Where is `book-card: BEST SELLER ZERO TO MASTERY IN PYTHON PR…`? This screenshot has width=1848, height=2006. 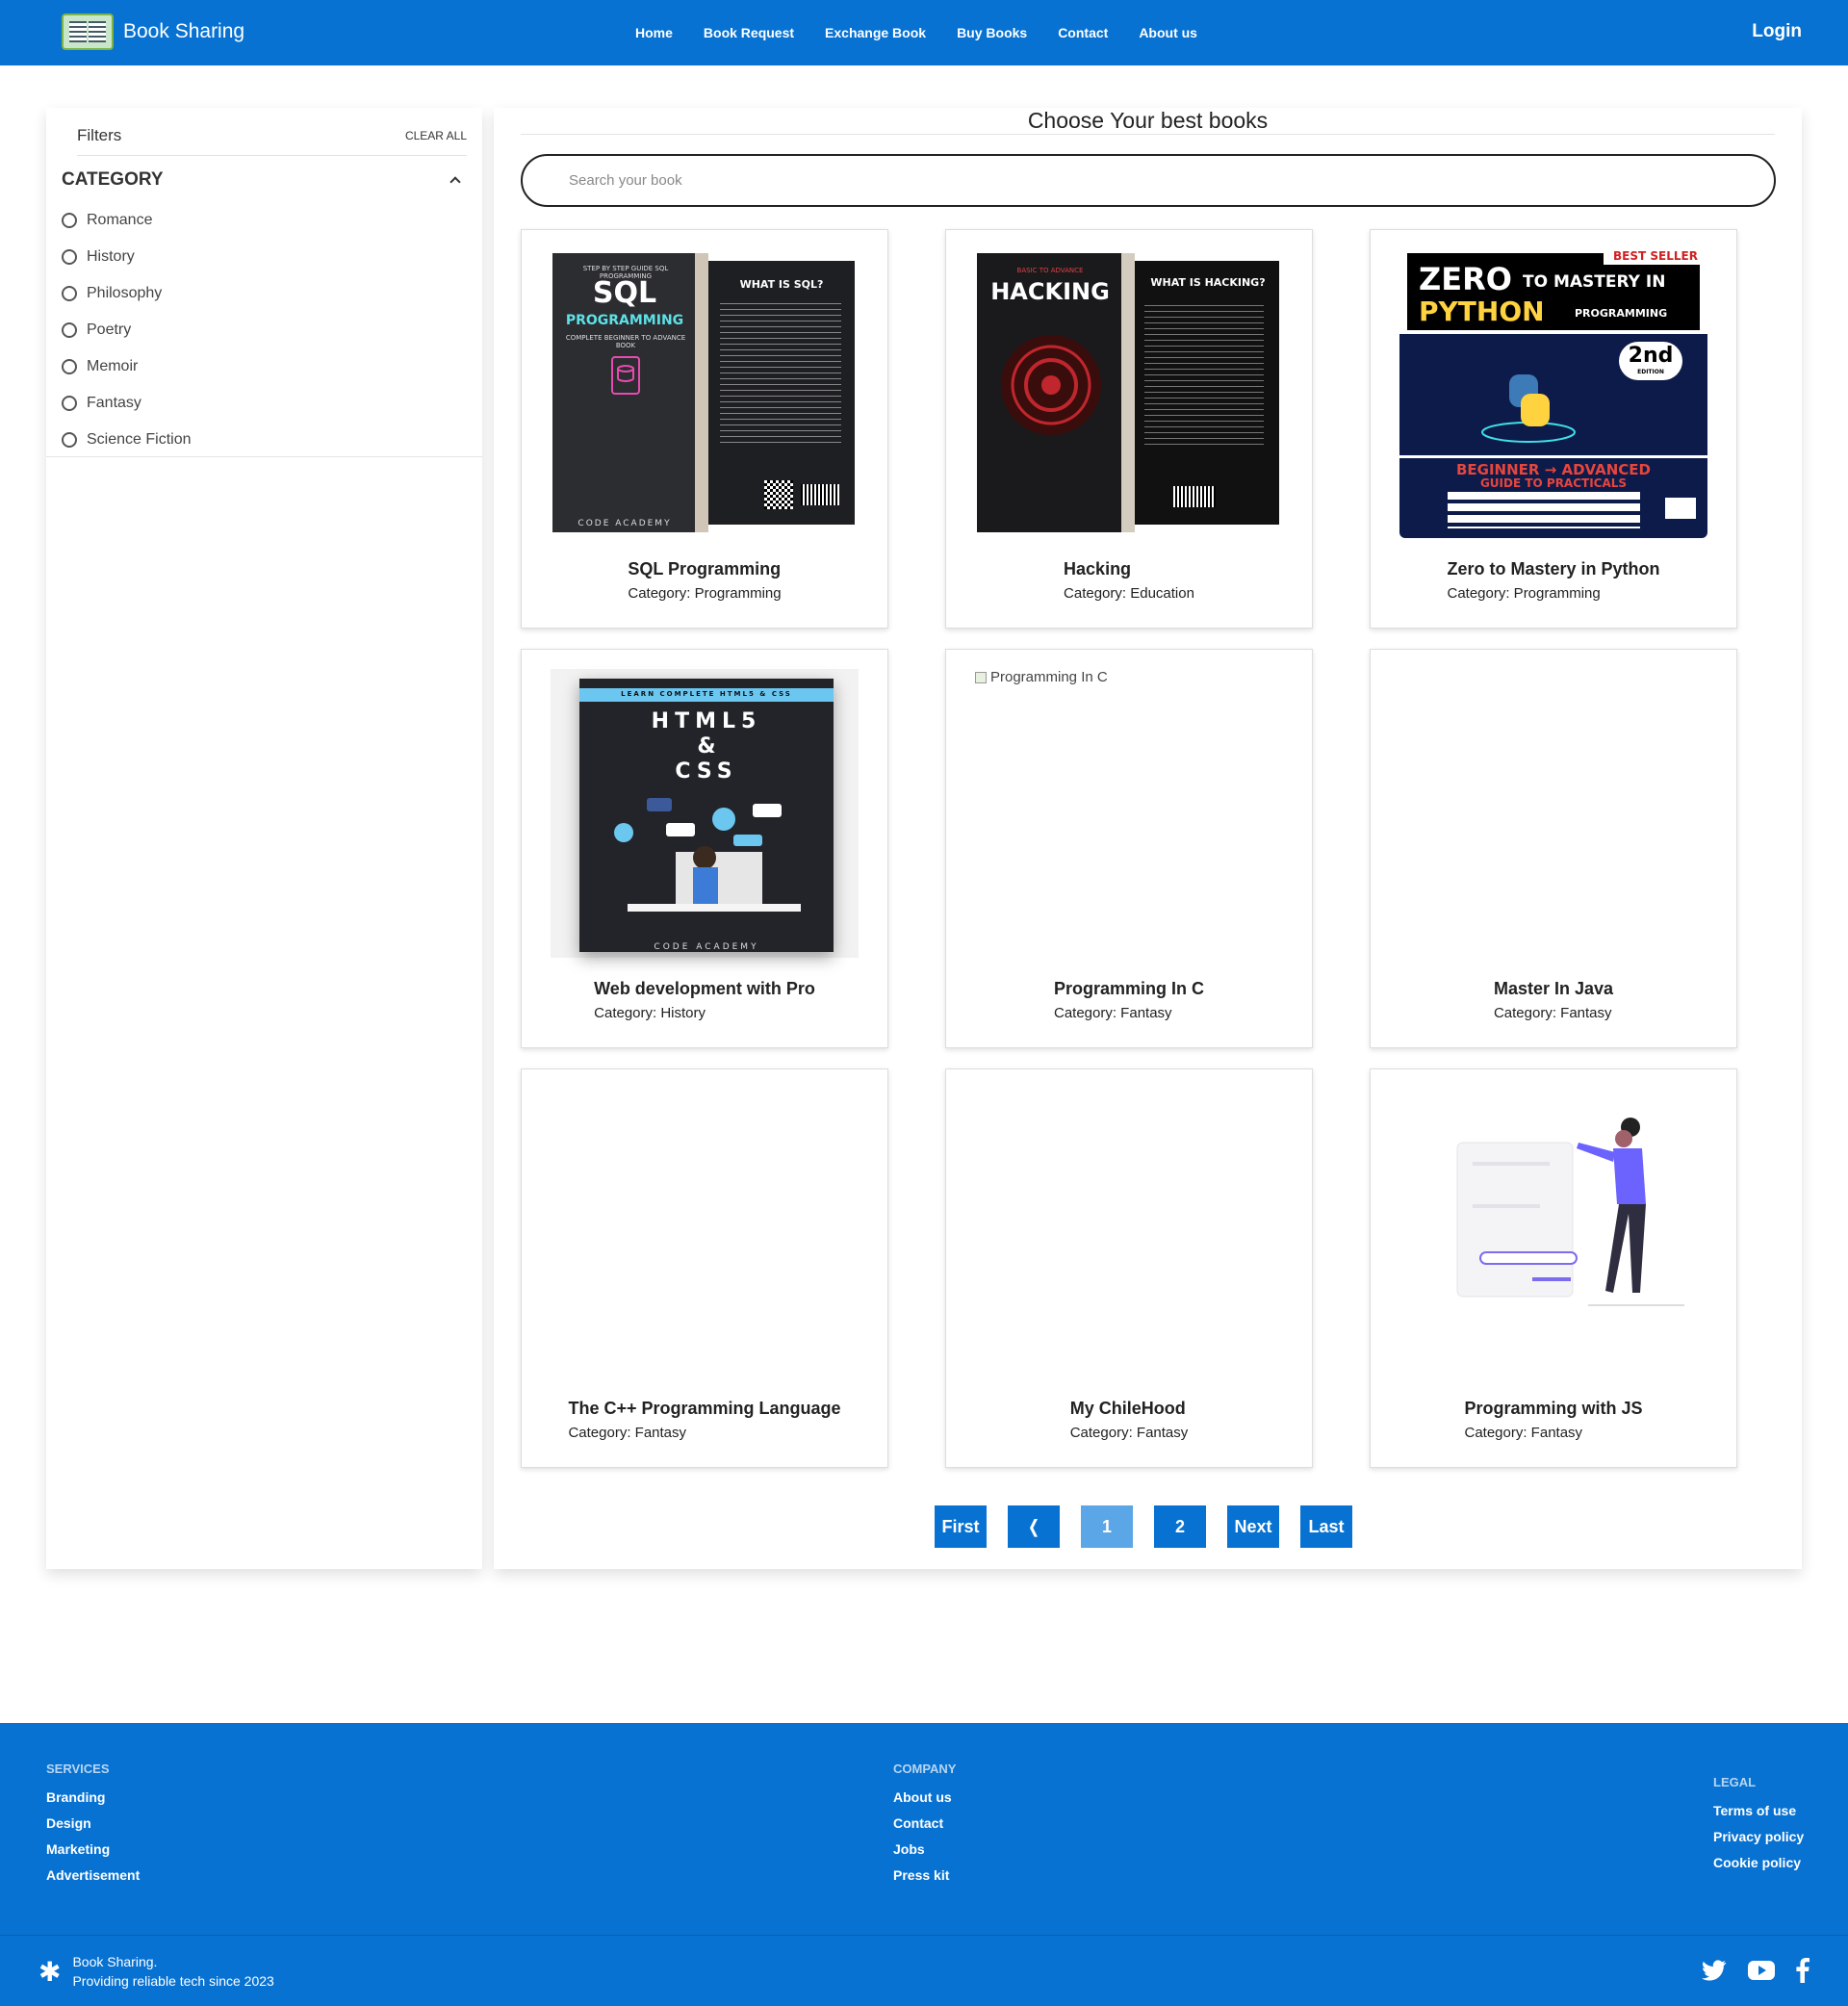
book-card: BEST SELLER ZERO TO MASTERY IN PYTHON PR… is located at coordinates (1553, 429).